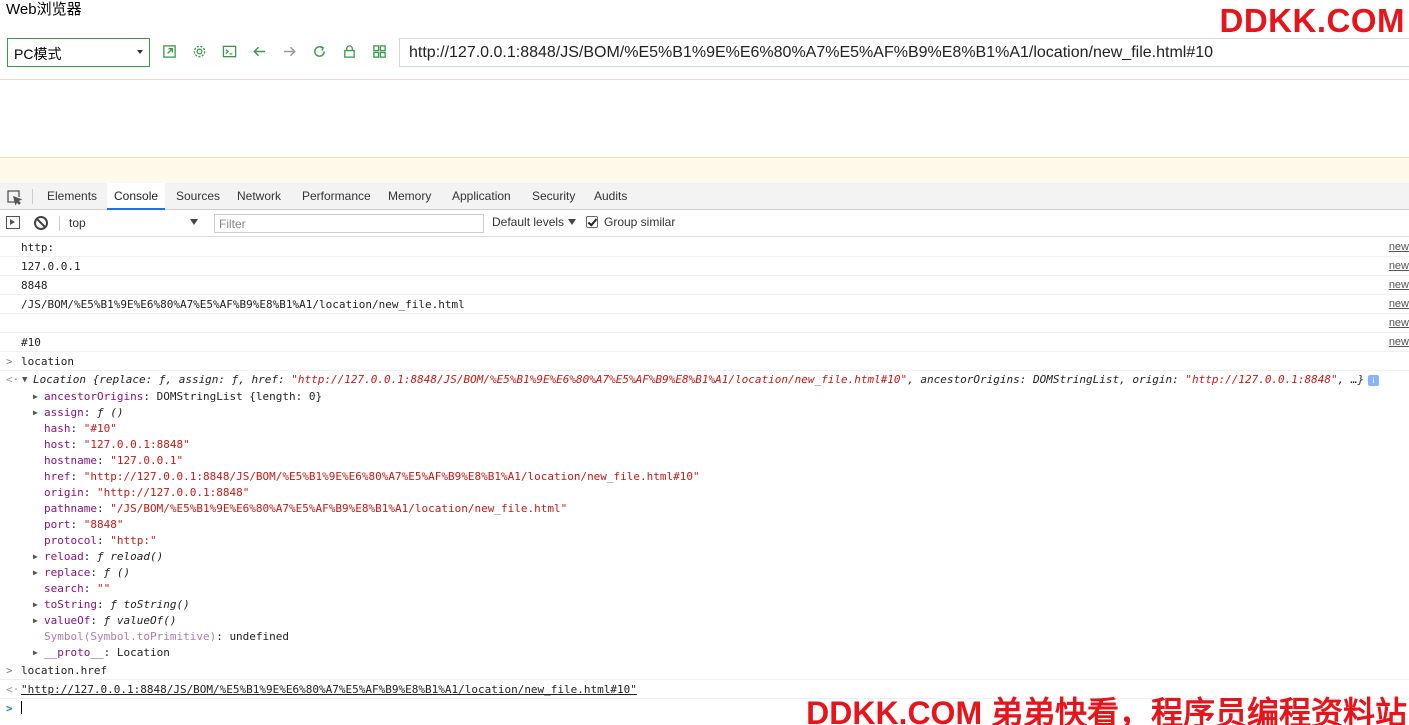  Describe the element at coordinates (704, 605) in the screenshot. I see `property-row: ▶ toString: ƒ toString()` at that location.